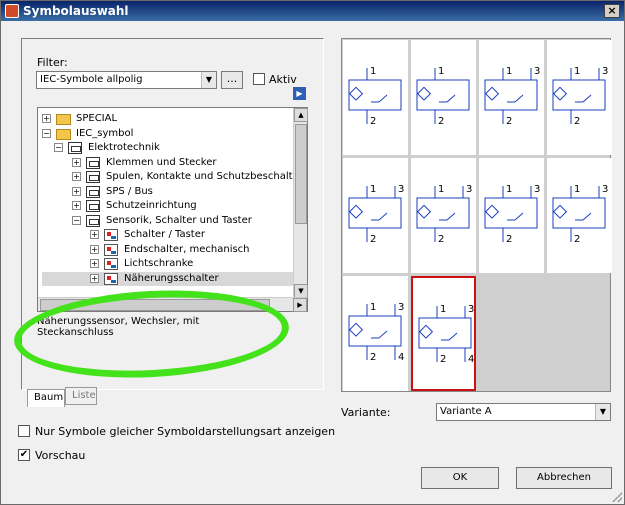  What do you see at coordinates (617, 497) in the screenshot?
I see `resize-grip-icon` at bounding box center [617, 497].